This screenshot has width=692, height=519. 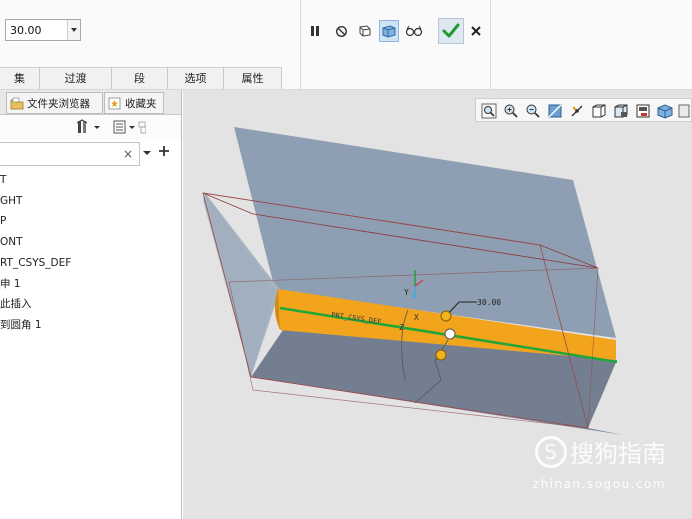 What do you see at coordinates (58, 103) in the screenshot?
I see `tab-folder-browser-label: 文件夹浏览器` at bounding box center [58, 103].